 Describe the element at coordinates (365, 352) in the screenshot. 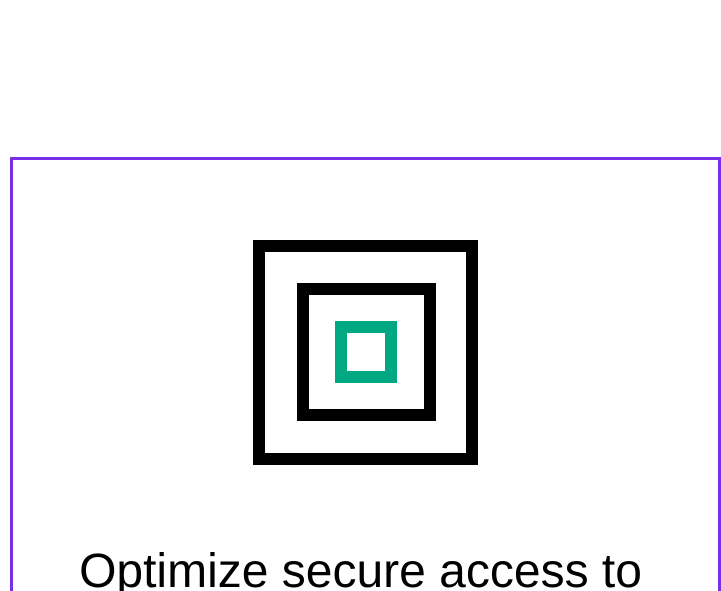

I see `nested-squares-icon` at that location.